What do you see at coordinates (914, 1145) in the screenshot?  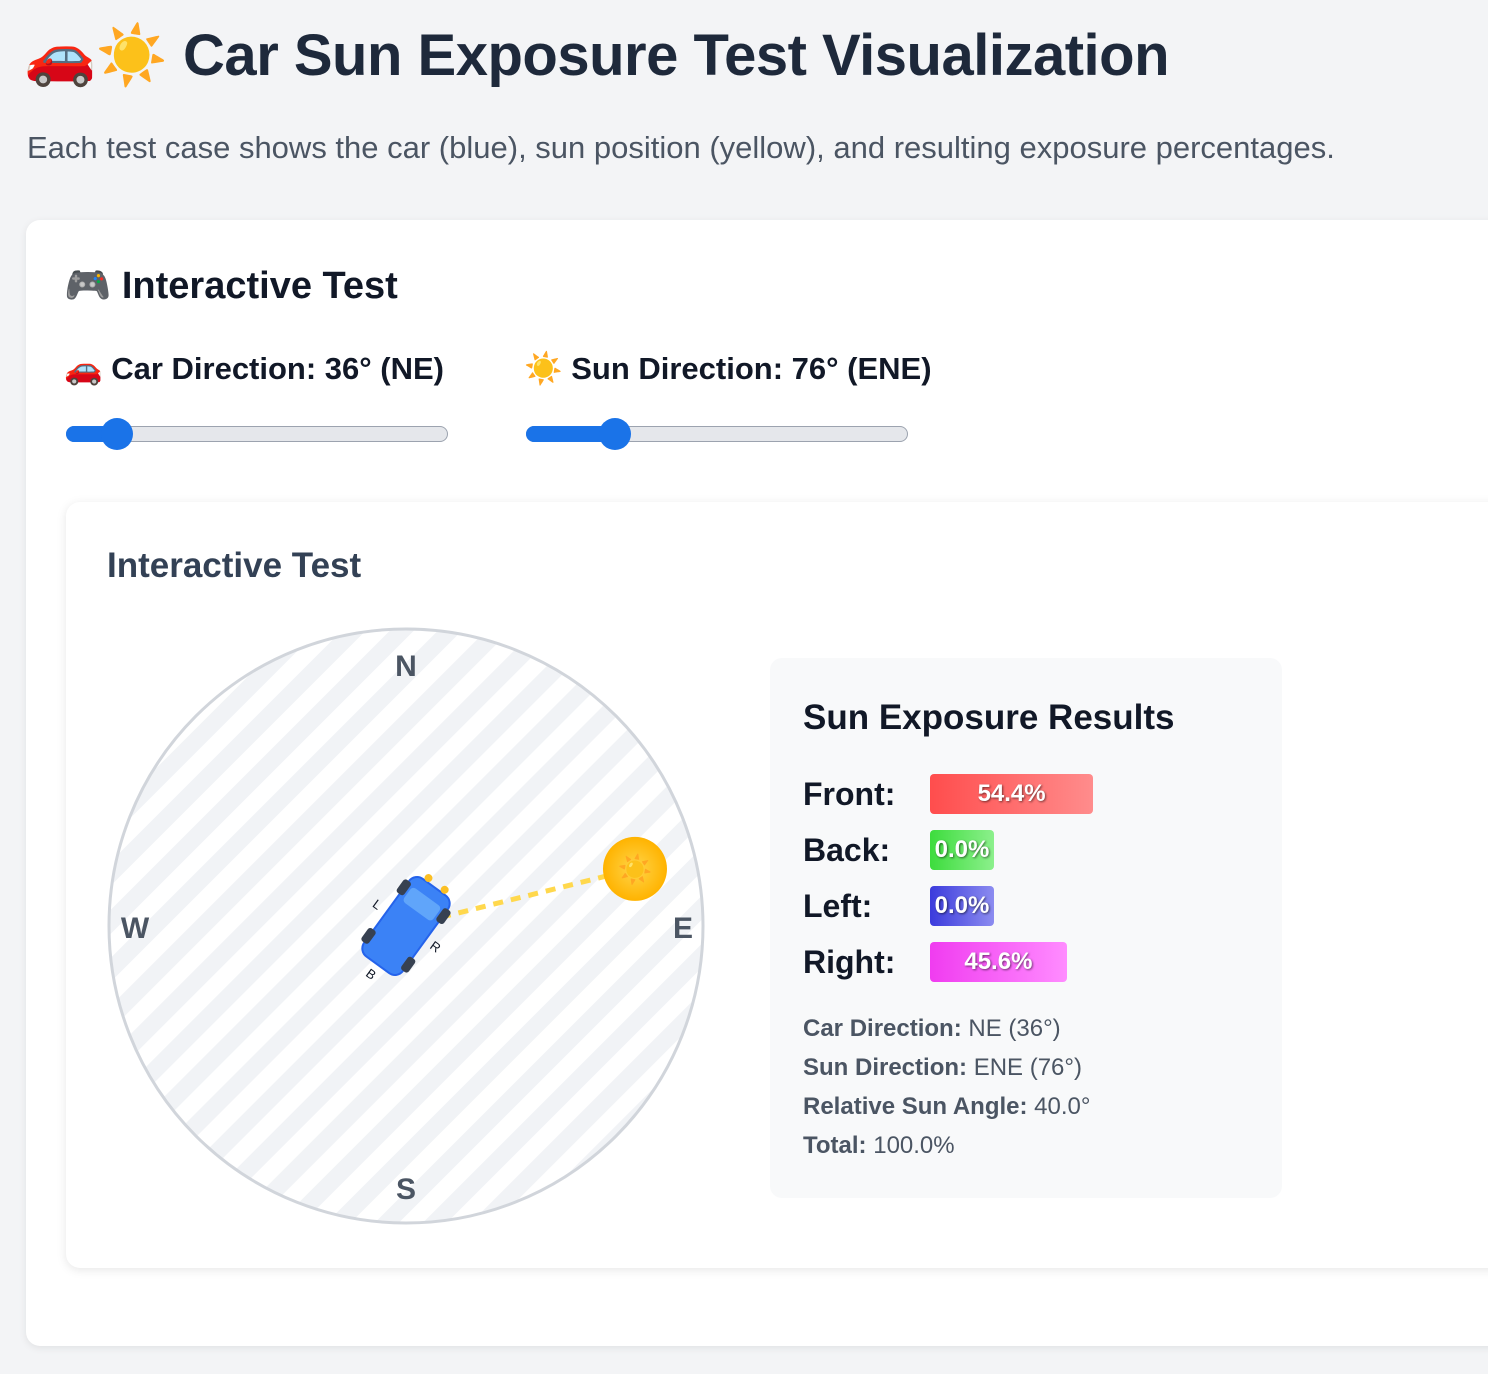 I see `info-value: 100.0%` at bounding box center [914, 1145].